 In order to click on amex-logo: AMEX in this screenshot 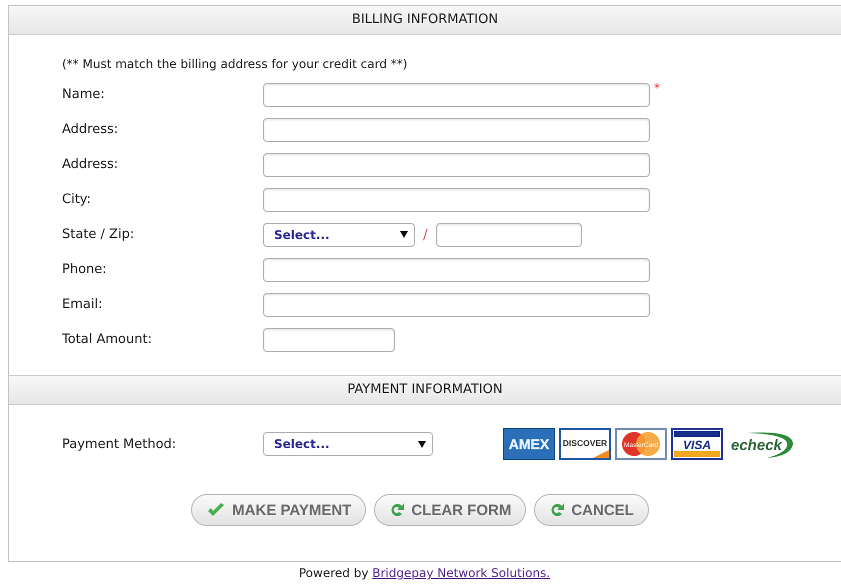, I will do `click(529, 444)`.